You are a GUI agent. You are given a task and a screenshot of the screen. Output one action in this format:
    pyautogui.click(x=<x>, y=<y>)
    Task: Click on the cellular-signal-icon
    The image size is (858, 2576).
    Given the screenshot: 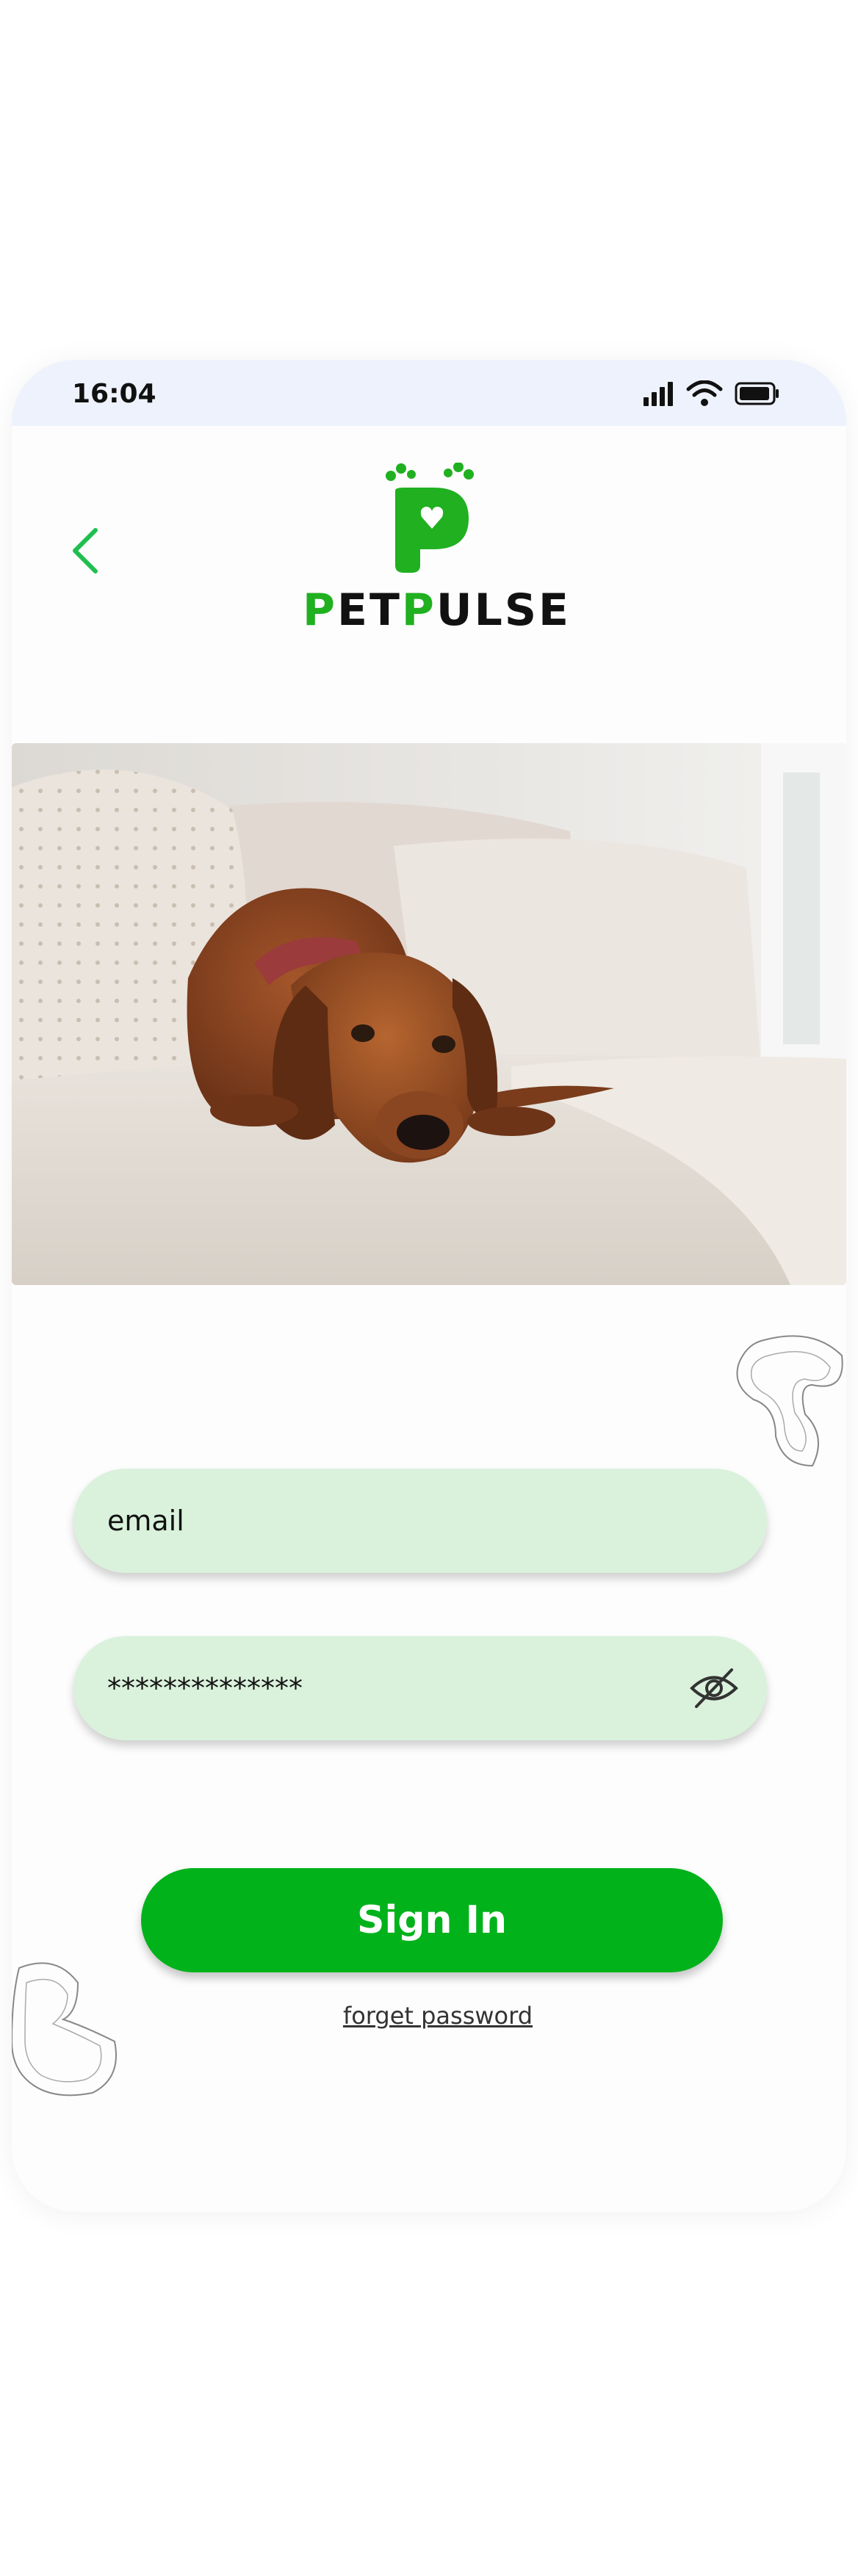 What is the action you would take?
    pyautogui.click(x=658, y=394)
    